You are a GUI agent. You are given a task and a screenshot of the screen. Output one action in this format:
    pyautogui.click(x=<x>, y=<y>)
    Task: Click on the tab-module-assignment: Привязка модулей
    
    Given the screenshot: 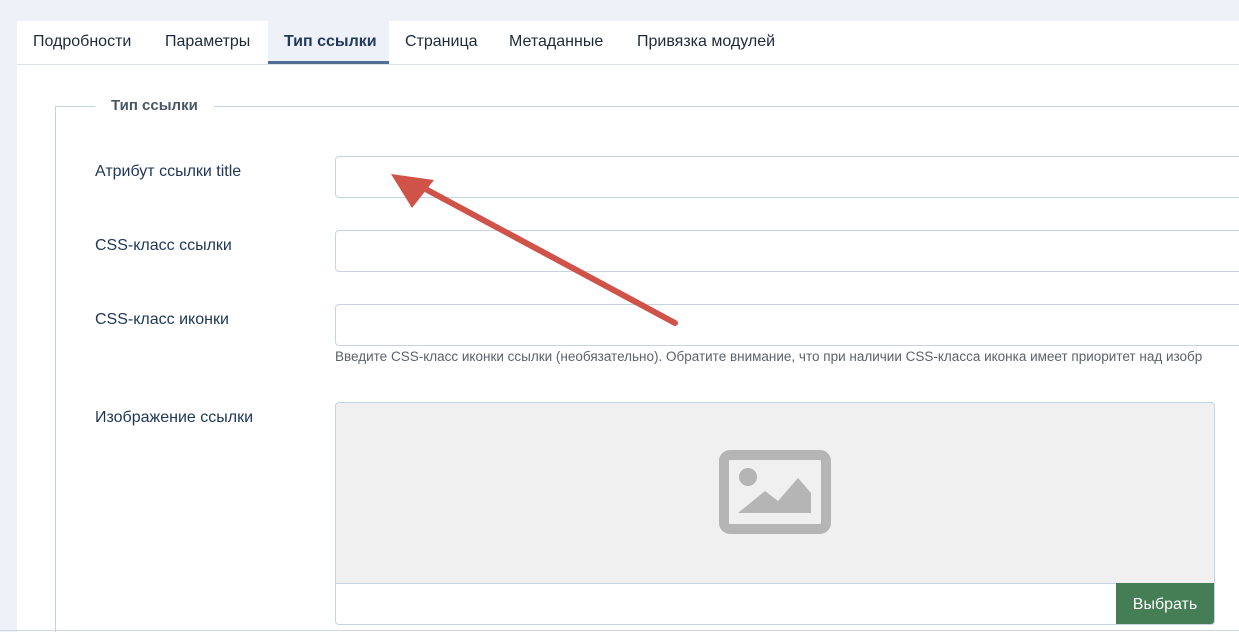 What is the action you would take?
    pyautogui.click(x=711, y=42)
    